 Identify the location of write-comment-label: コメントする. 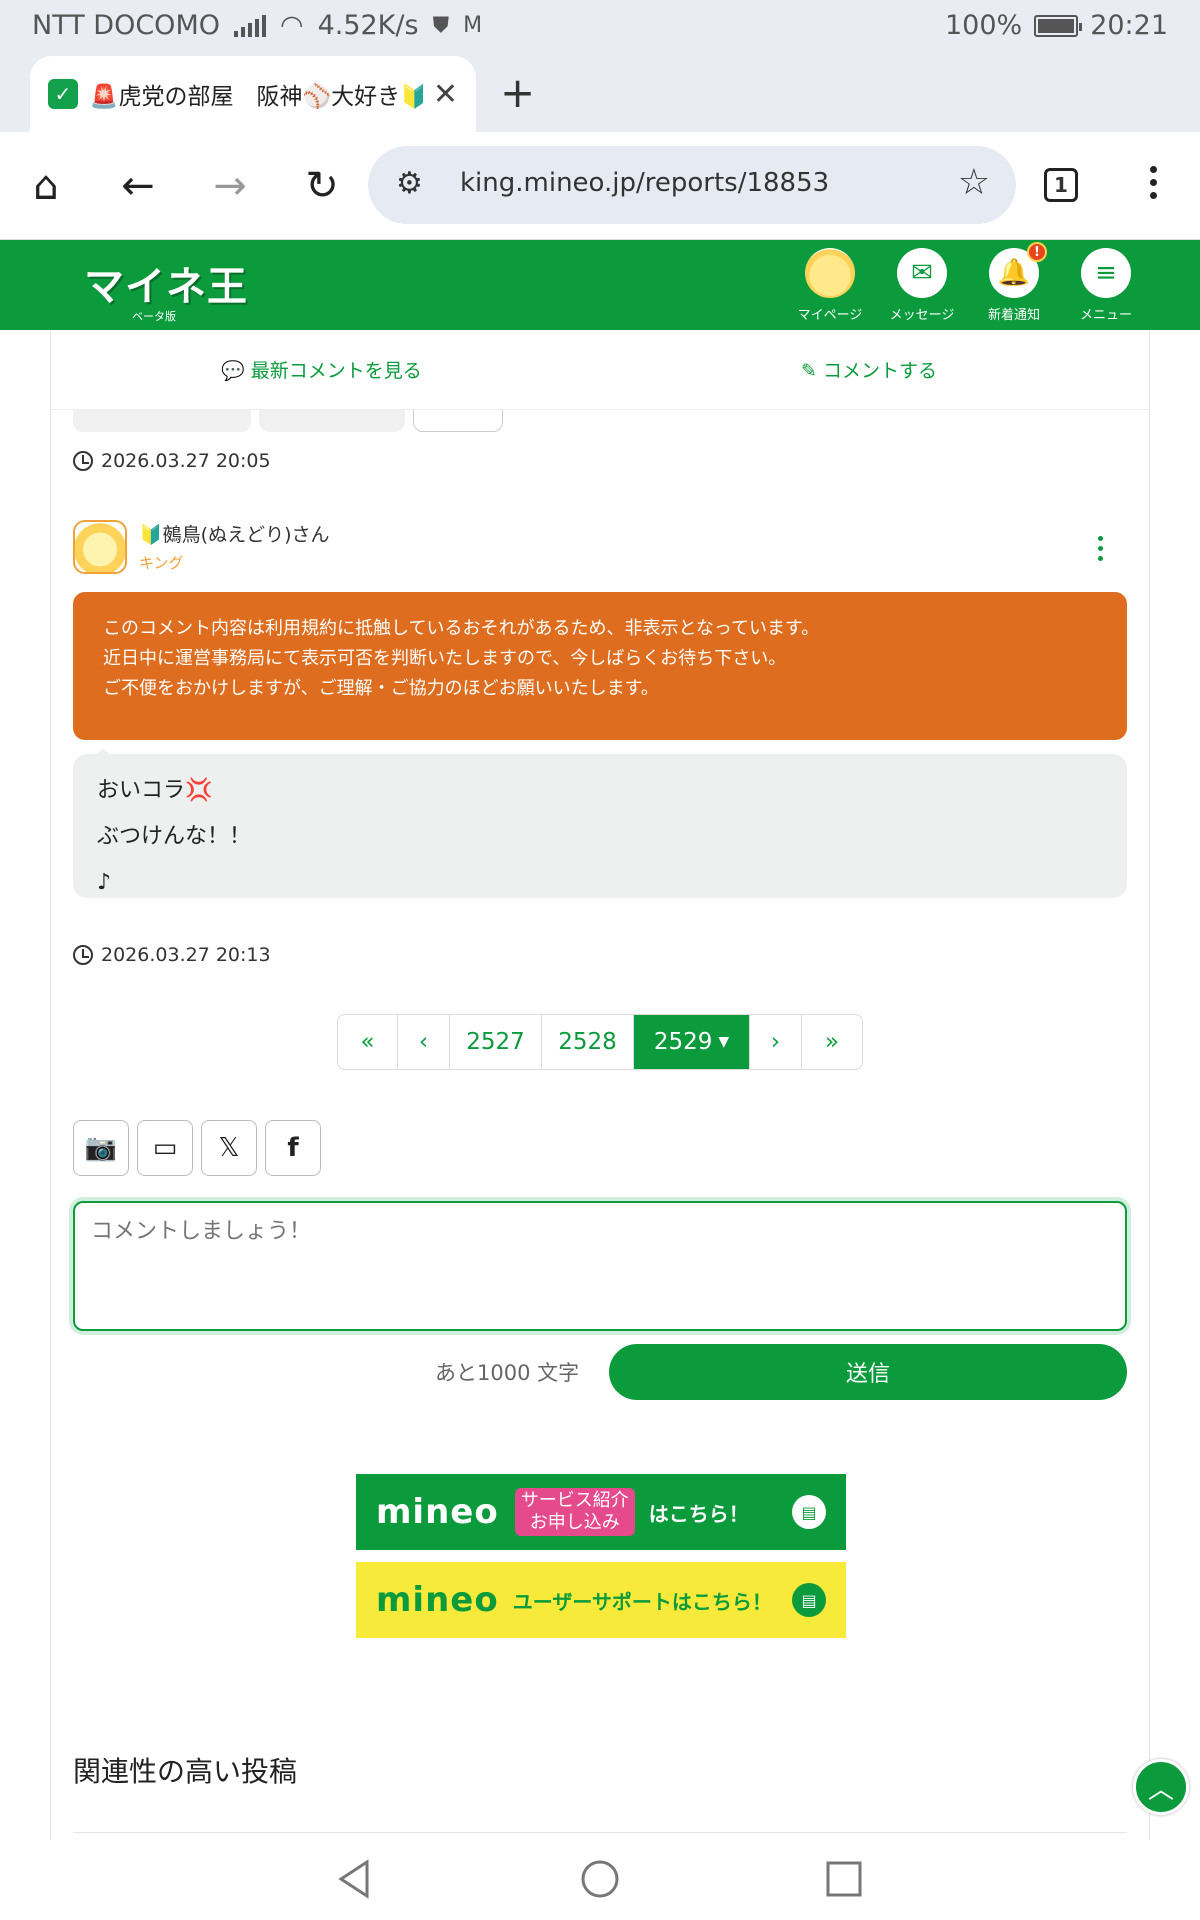
(879, 371).